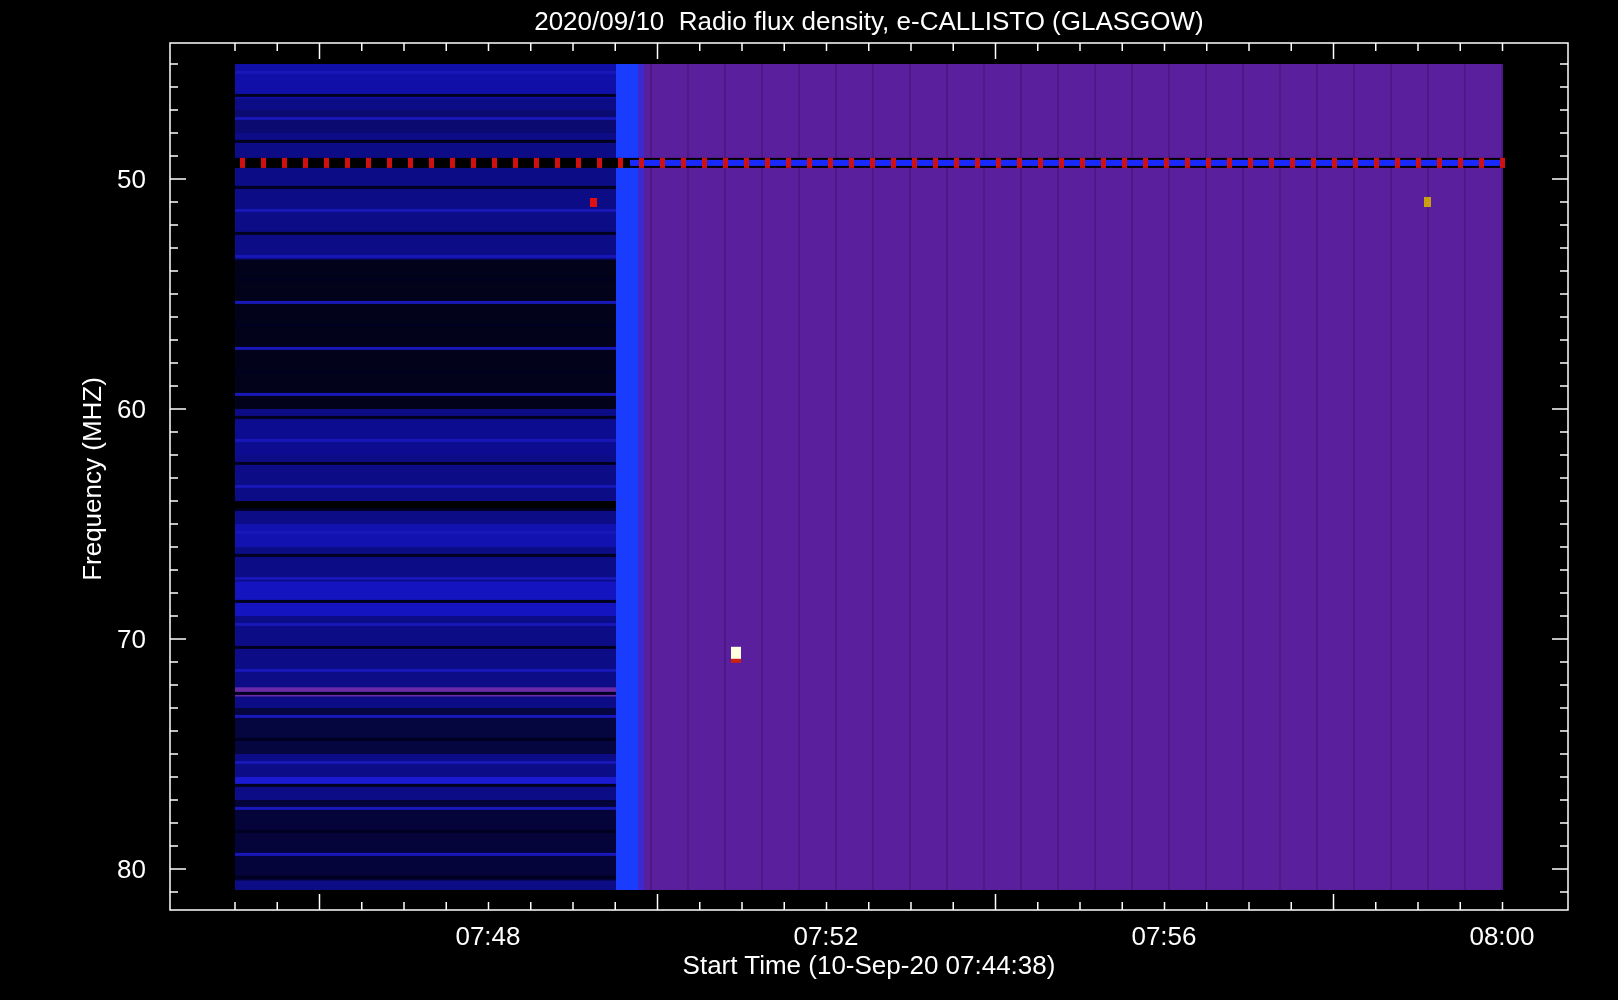 The height and width of the screenshot is (1000, 1618). What do you see at coordinates (92, 479) in the screenshot?
I see `y-axis-label: Frequency (MHZ)` at bounding box center [92, 479].